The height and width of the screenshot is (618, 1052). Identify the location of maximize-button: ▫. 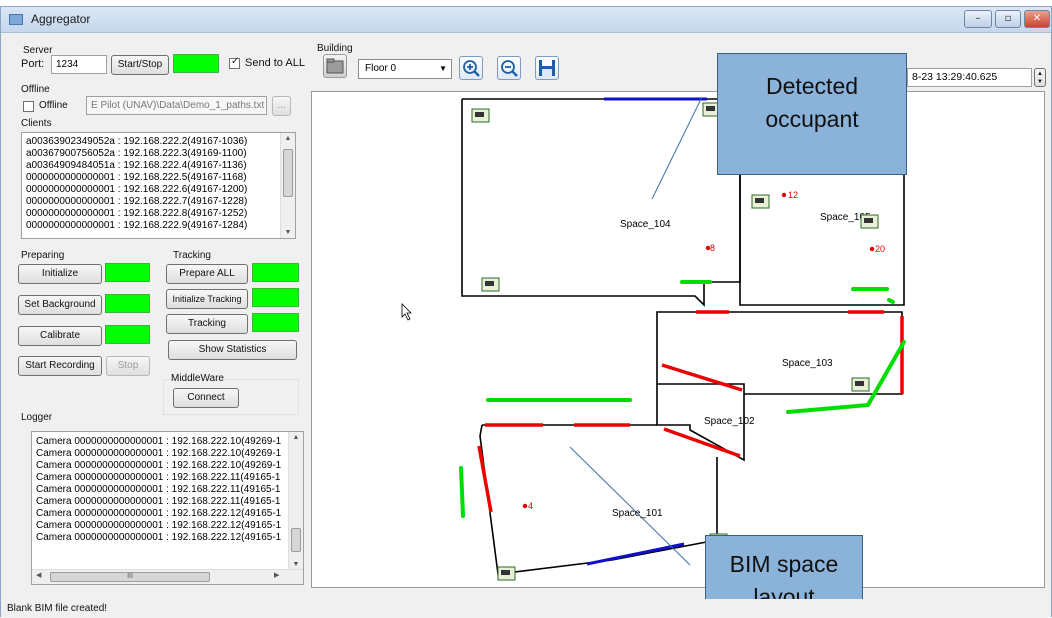
(1008, 19).